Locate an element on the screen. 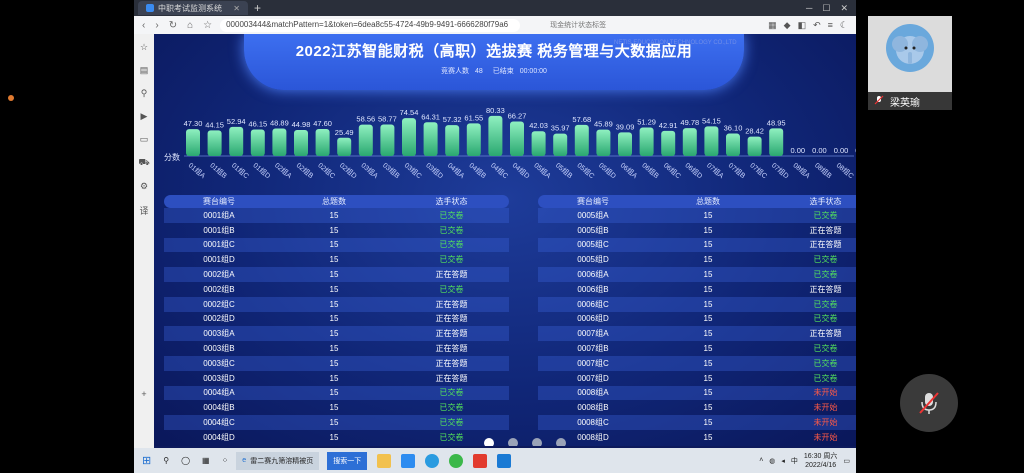 The width and height of the screenshot is (1024, 473). back-icon: ‹ is located at coordinates (143, 25).